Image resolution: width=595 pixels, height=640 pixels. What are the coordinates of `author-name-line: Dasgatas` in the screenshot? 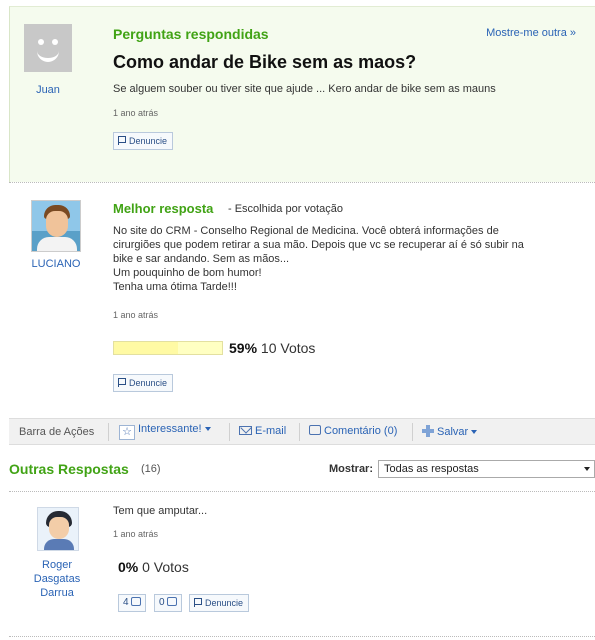 It's located at (57, 579).